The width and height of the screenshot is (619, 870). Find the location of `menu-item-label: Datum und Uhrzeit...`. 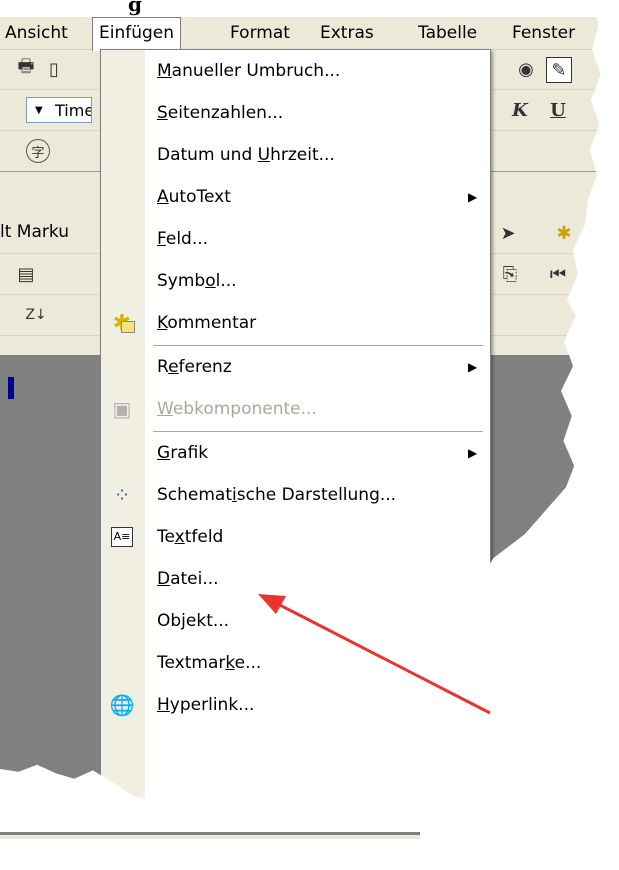

menu-item-label: Datum und Uhrzeit... is located at coordinates (246, 155).